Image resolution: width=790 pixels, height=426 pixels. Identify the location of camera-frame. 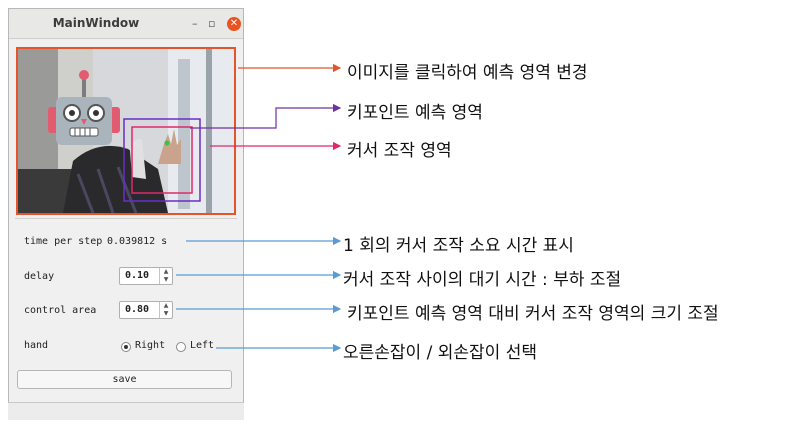
(126, 131).